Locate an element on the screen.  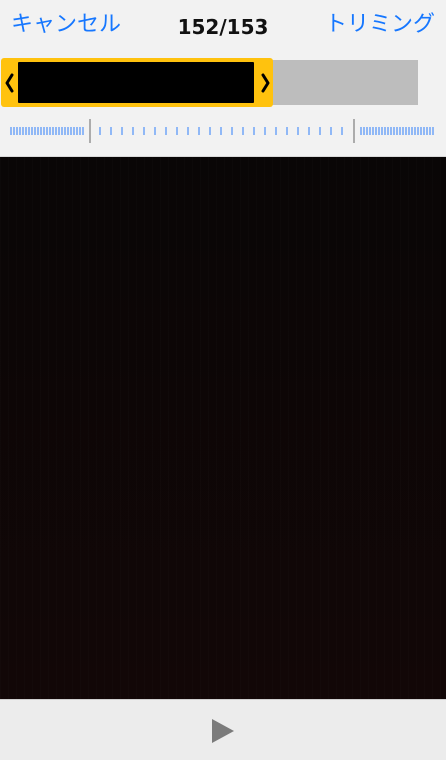
trim-end-handle is located at coordinates (264, 82).